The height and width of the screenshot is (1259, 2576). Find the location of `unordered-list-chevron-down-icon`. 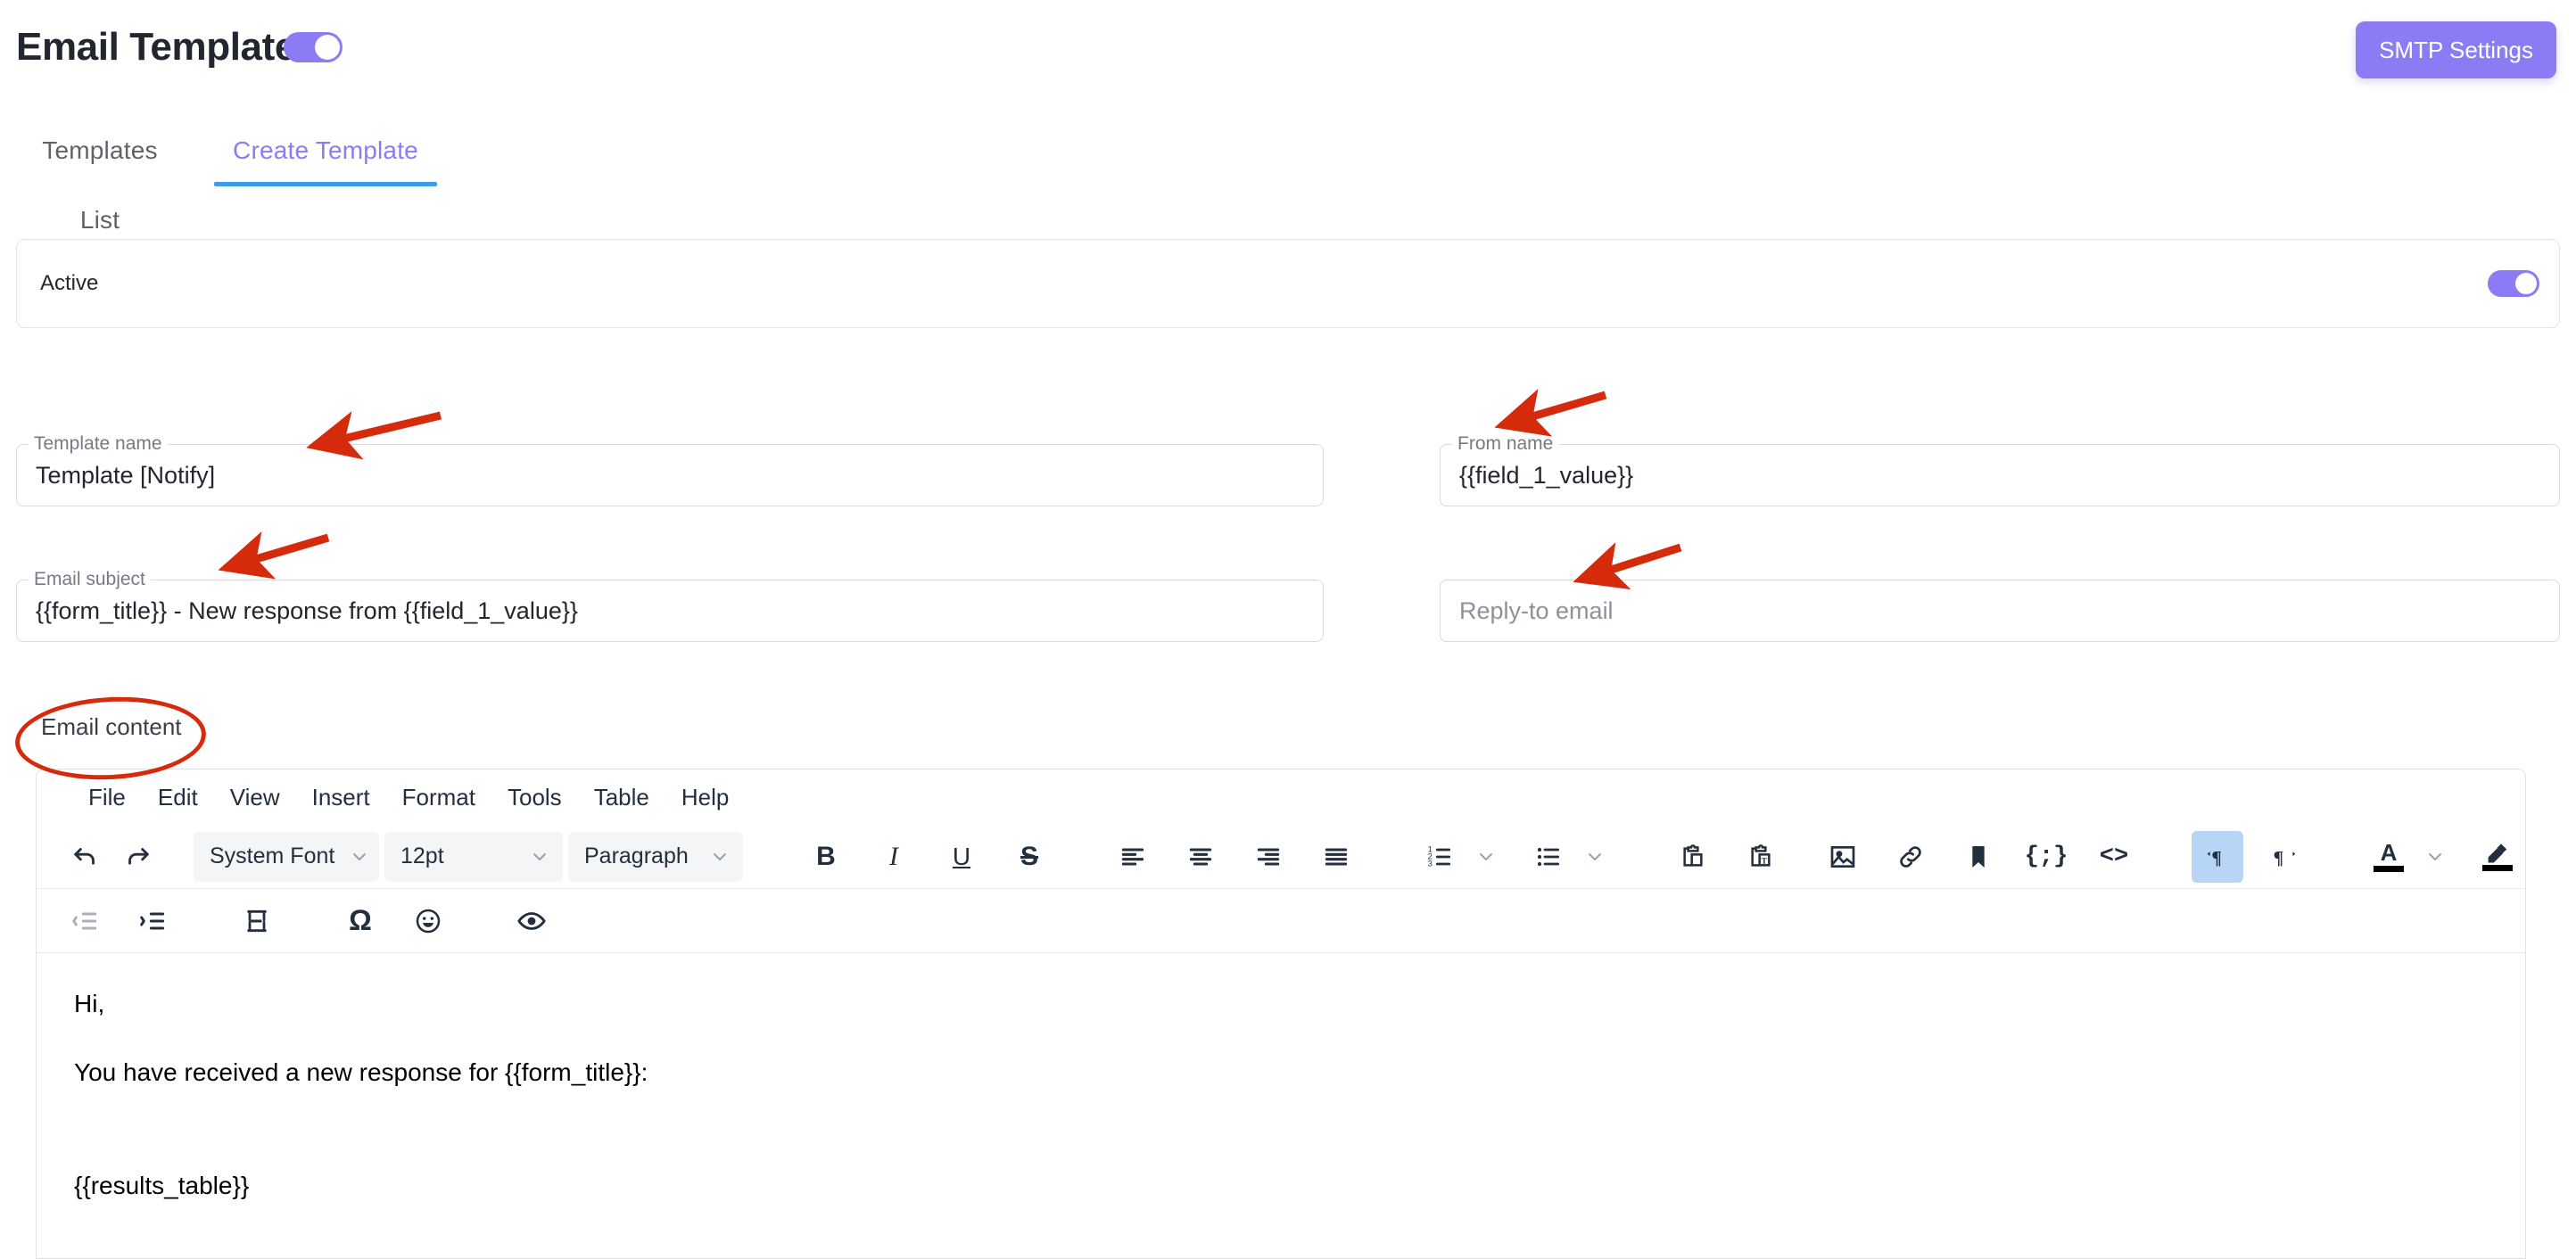

unordered-list-chevron-down-icon is located at coordinates (1594, 857).